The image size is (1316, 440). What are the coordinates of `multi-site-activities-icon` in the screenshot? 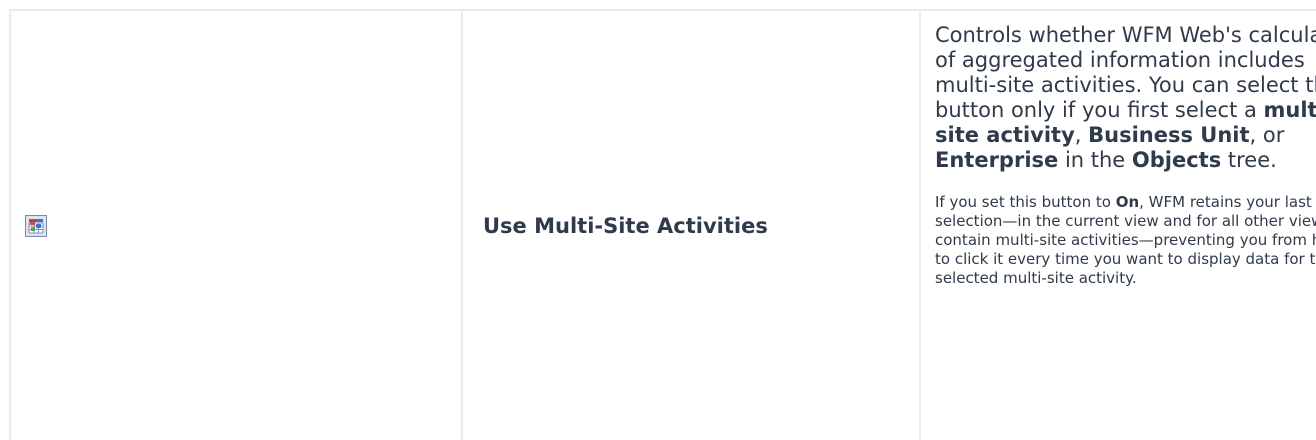 It's located at (36, 225).